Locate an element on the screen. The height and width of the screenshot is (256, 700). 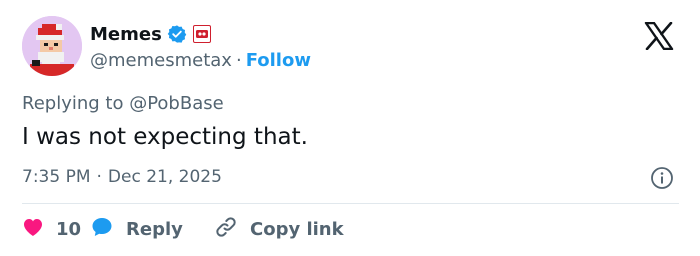
copy-link-label: Copy link is located at coordinates (297, 229).